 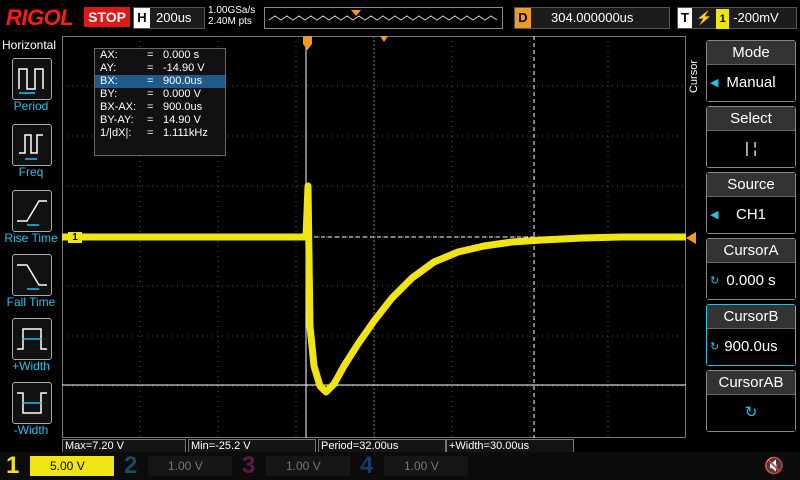 I want to click on cursor-ab-softkey: CursorAB ↻, so click(x=751, y=401).